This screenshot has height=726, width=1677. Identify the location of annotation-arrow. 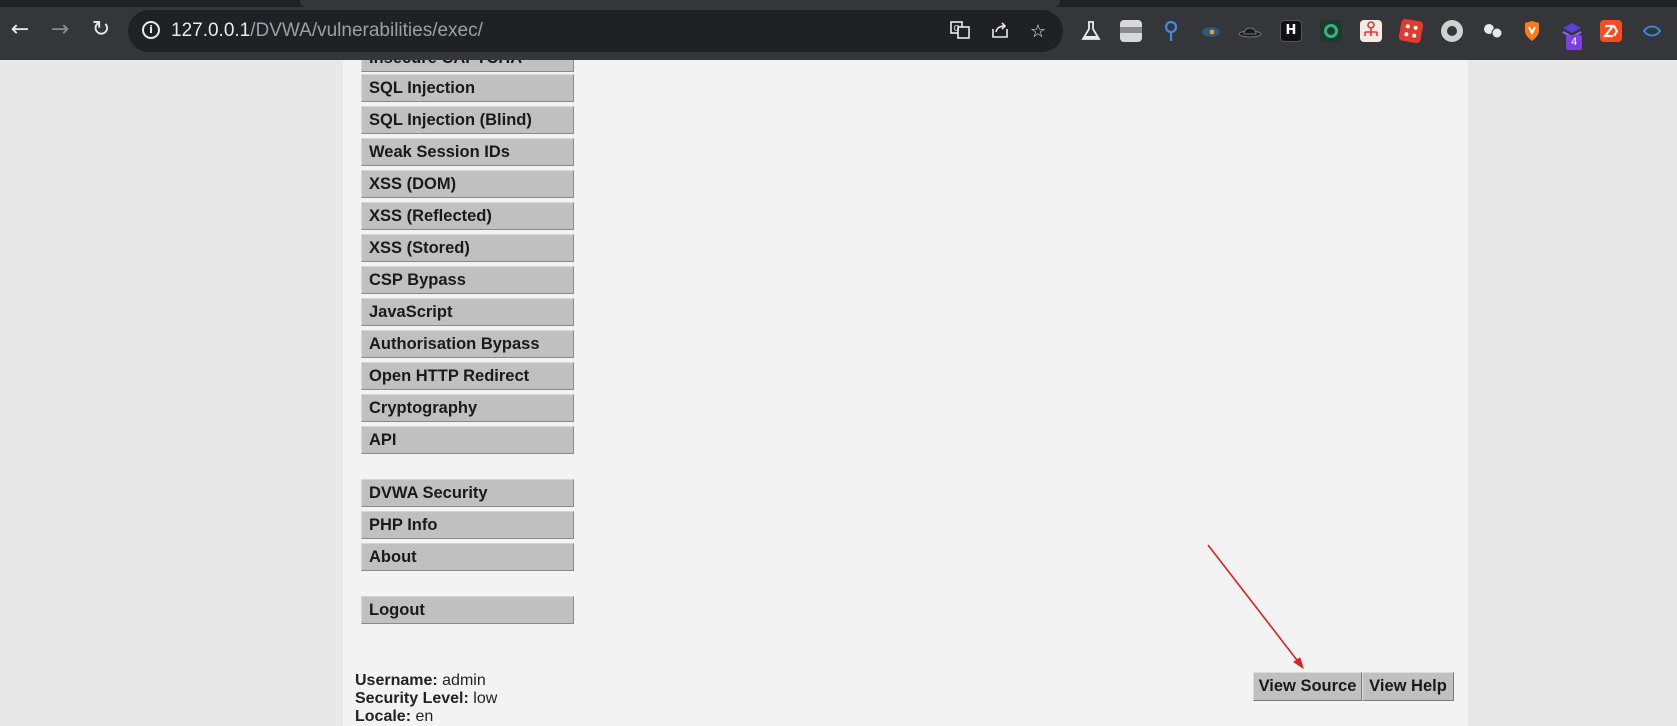
(1255, 607).